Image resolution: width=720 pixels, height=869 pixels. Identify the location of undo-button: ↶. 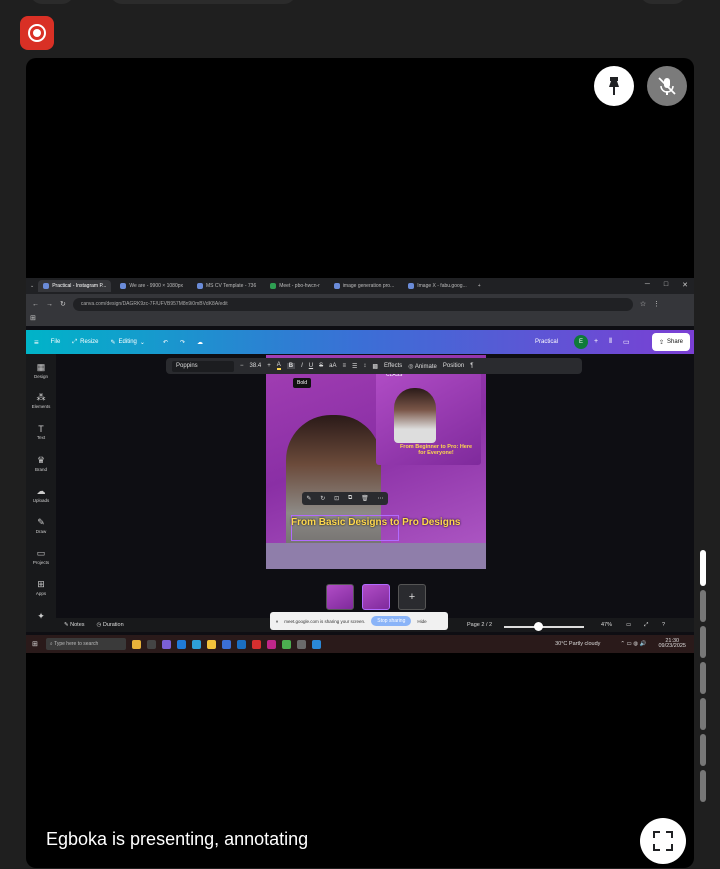
(165, 342).